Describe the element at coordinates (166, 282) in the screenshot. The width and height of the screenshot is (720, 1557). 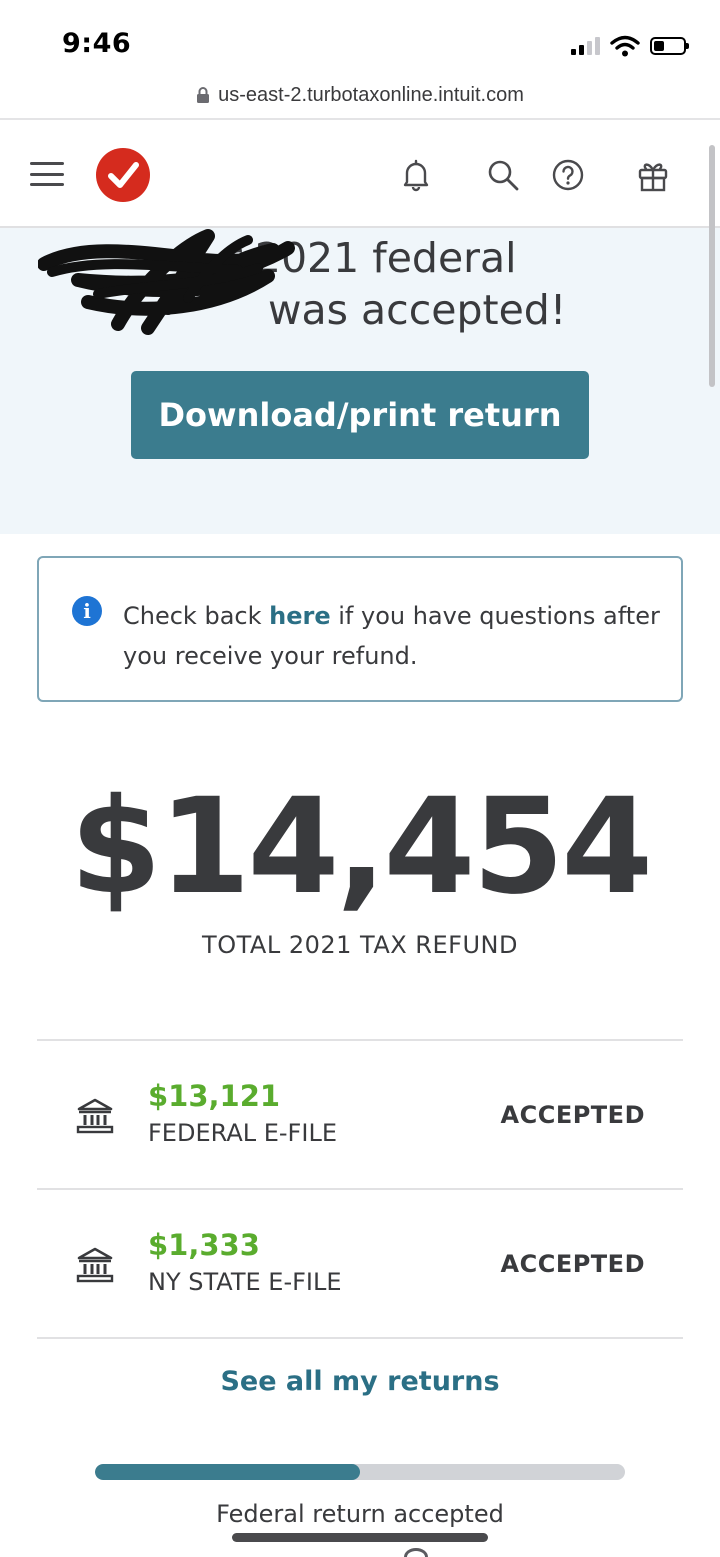
I see `redaction-scribble` at that location.